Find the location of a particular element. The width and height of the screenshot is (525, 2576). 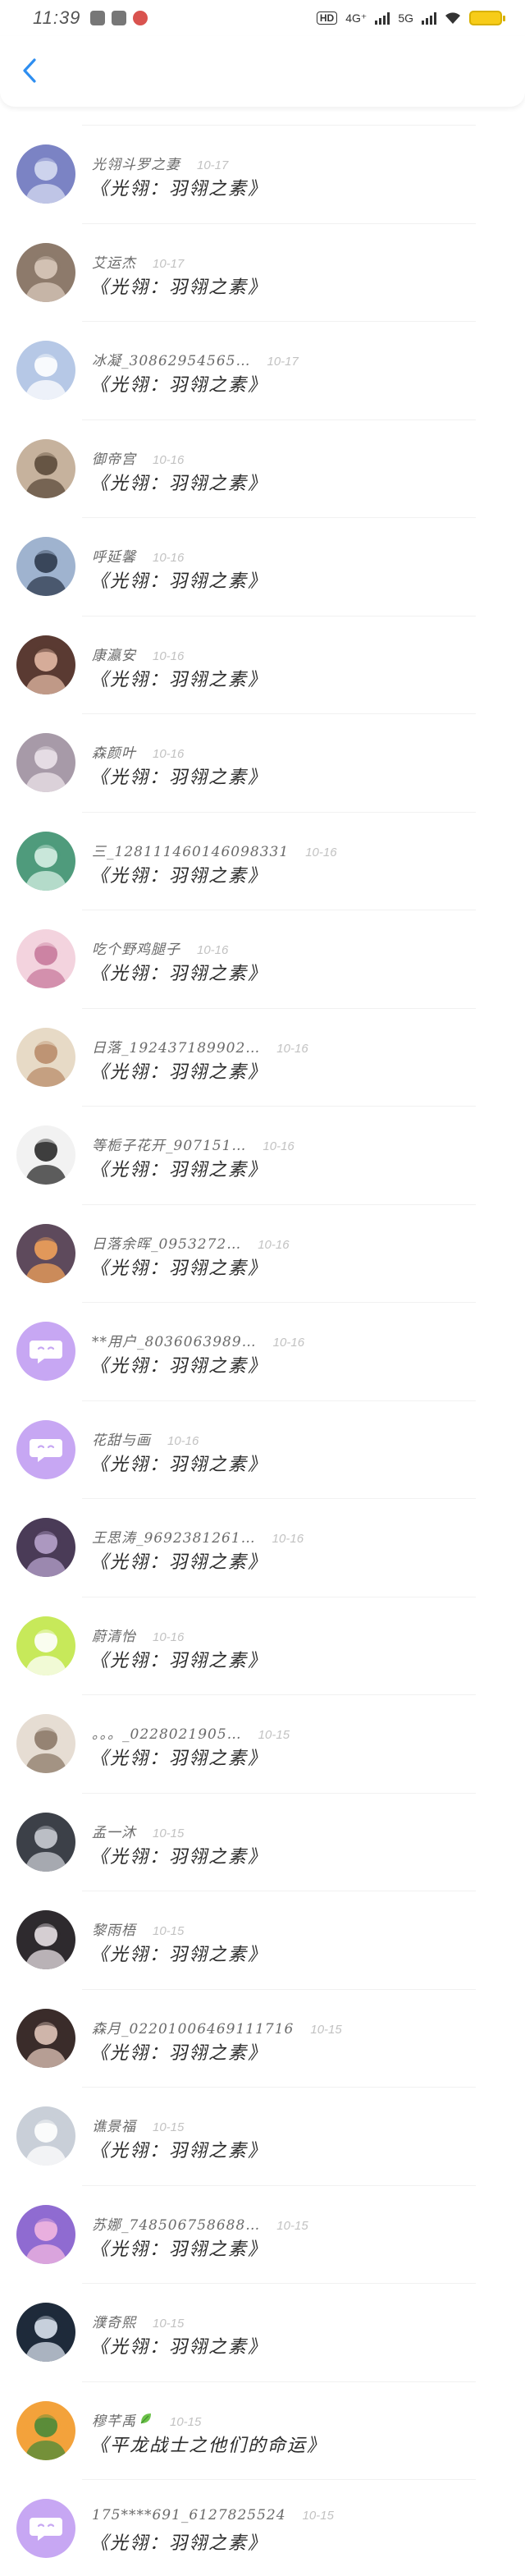

comment-date: 10-17 is located at coordinates (283, 362).